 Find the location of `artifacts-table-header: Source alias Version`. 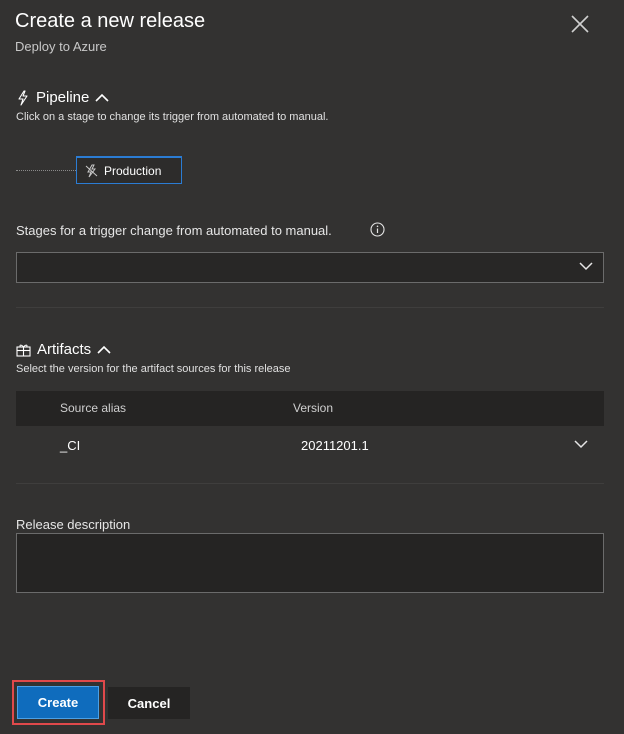

artifacts-table-header: Source alias Version is located at coordinates (310, 408).